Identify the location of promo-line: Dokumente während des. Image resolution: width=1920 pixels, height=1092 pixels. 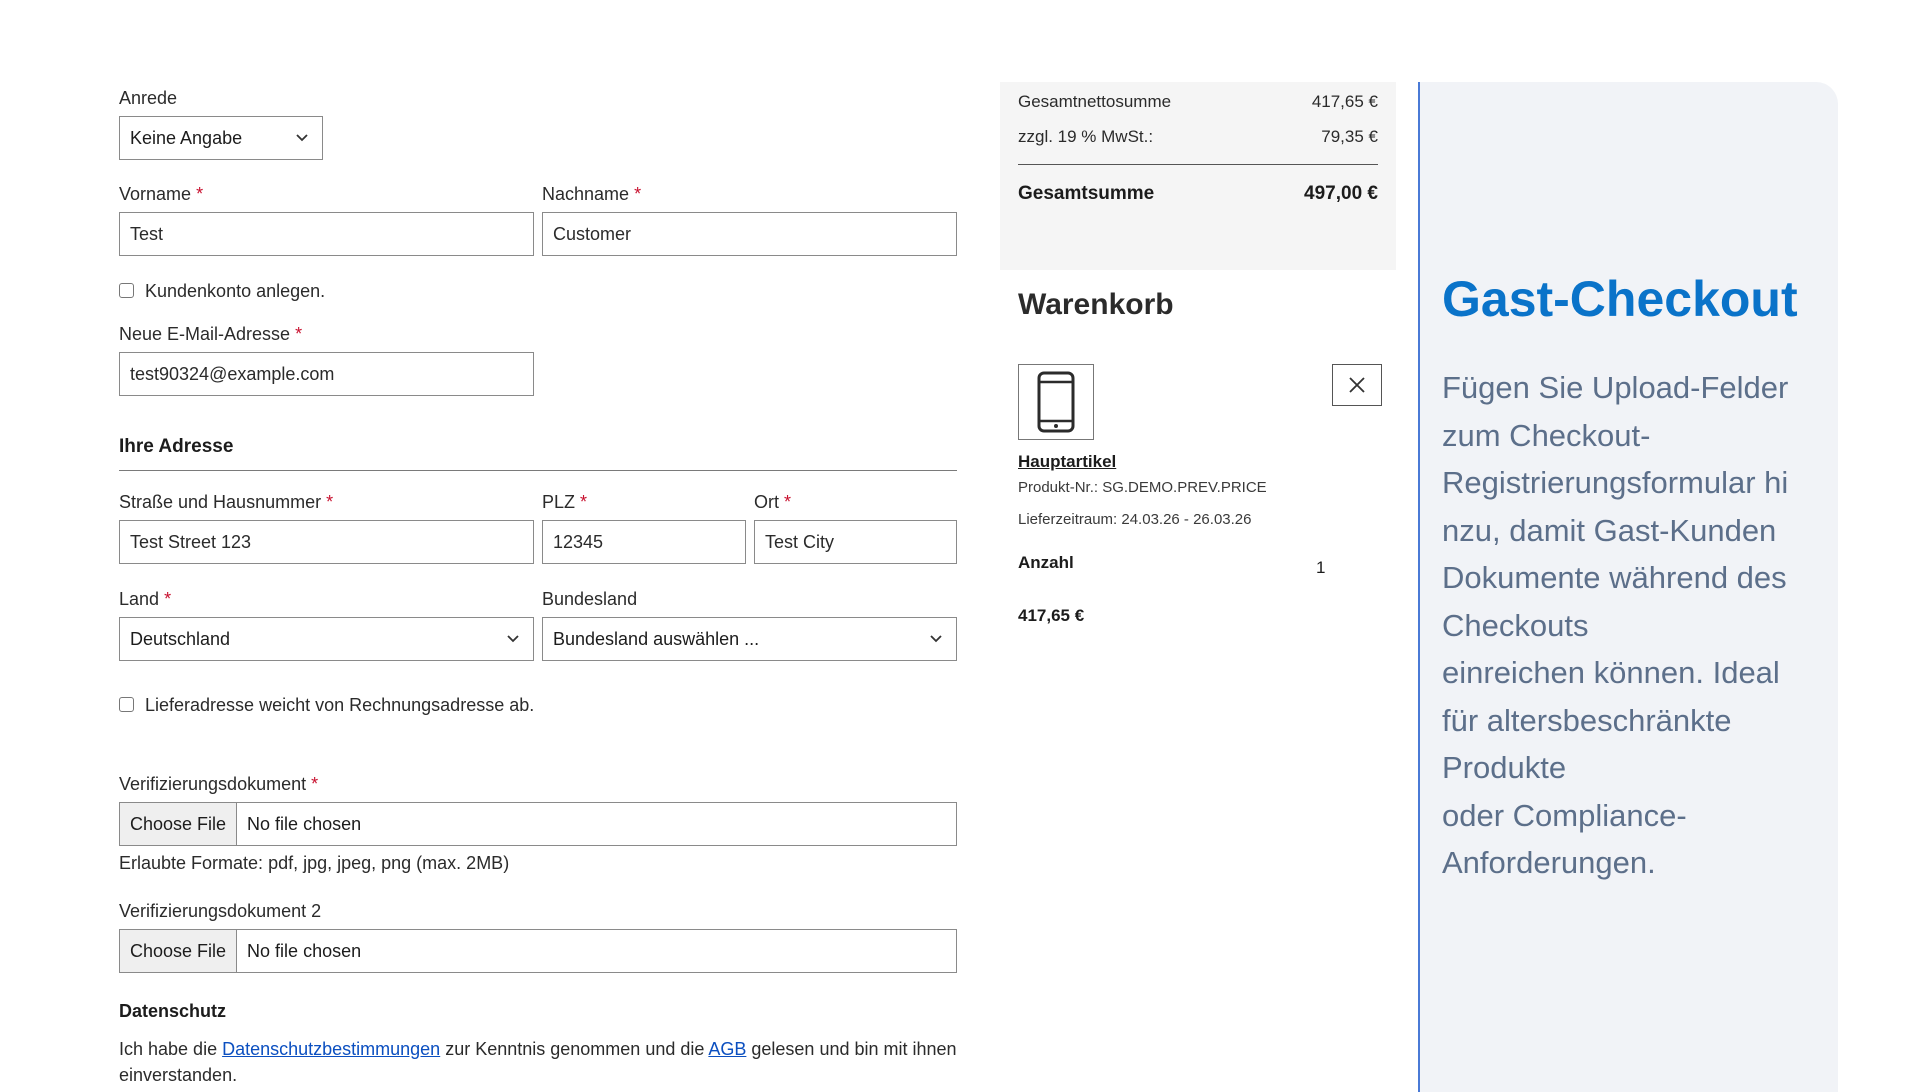
(1614, 577).